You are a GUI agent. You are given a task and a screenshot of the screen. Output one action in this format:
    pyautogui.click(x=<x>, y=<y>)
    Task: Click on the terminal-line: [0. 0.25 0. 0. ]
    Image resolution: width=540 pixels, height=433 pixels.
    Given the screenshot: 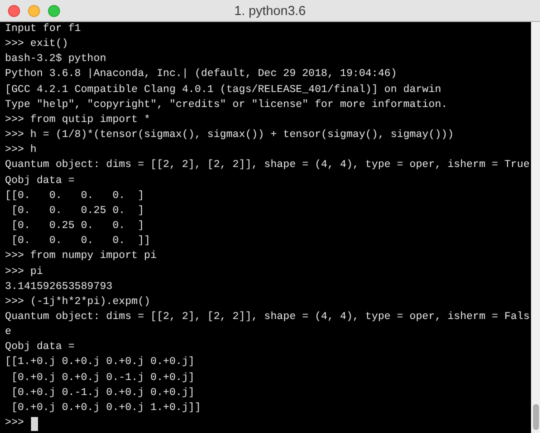 What is the action you would take?
    pyautogui.click(x=77, y=226)
    